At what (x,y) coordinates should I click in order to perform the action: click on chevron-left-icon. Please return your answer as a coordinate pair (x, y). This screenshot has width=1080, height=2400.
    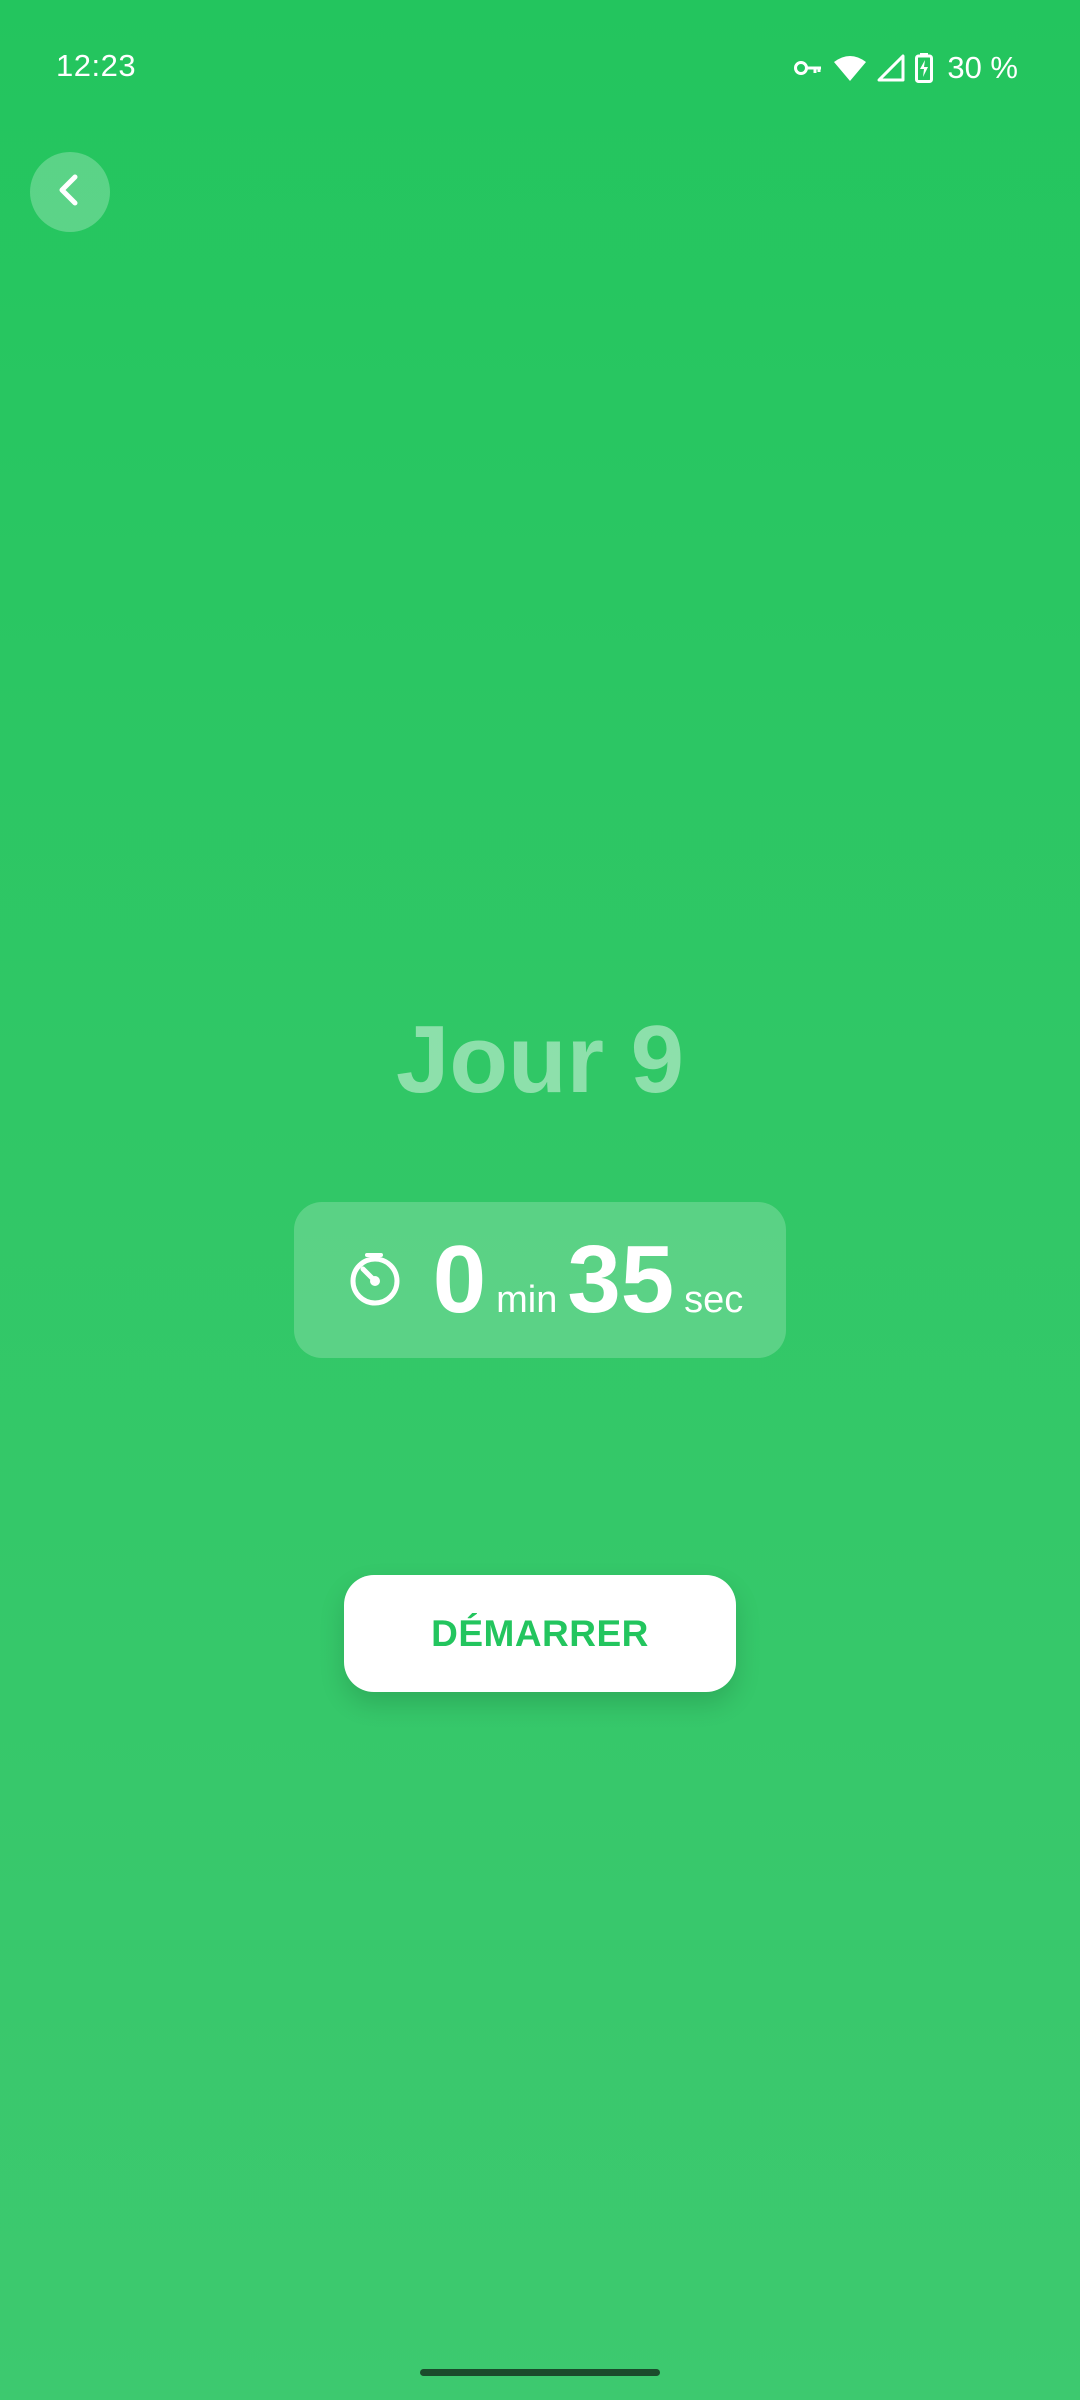
    Looking at the image, I should click on (70, 192).